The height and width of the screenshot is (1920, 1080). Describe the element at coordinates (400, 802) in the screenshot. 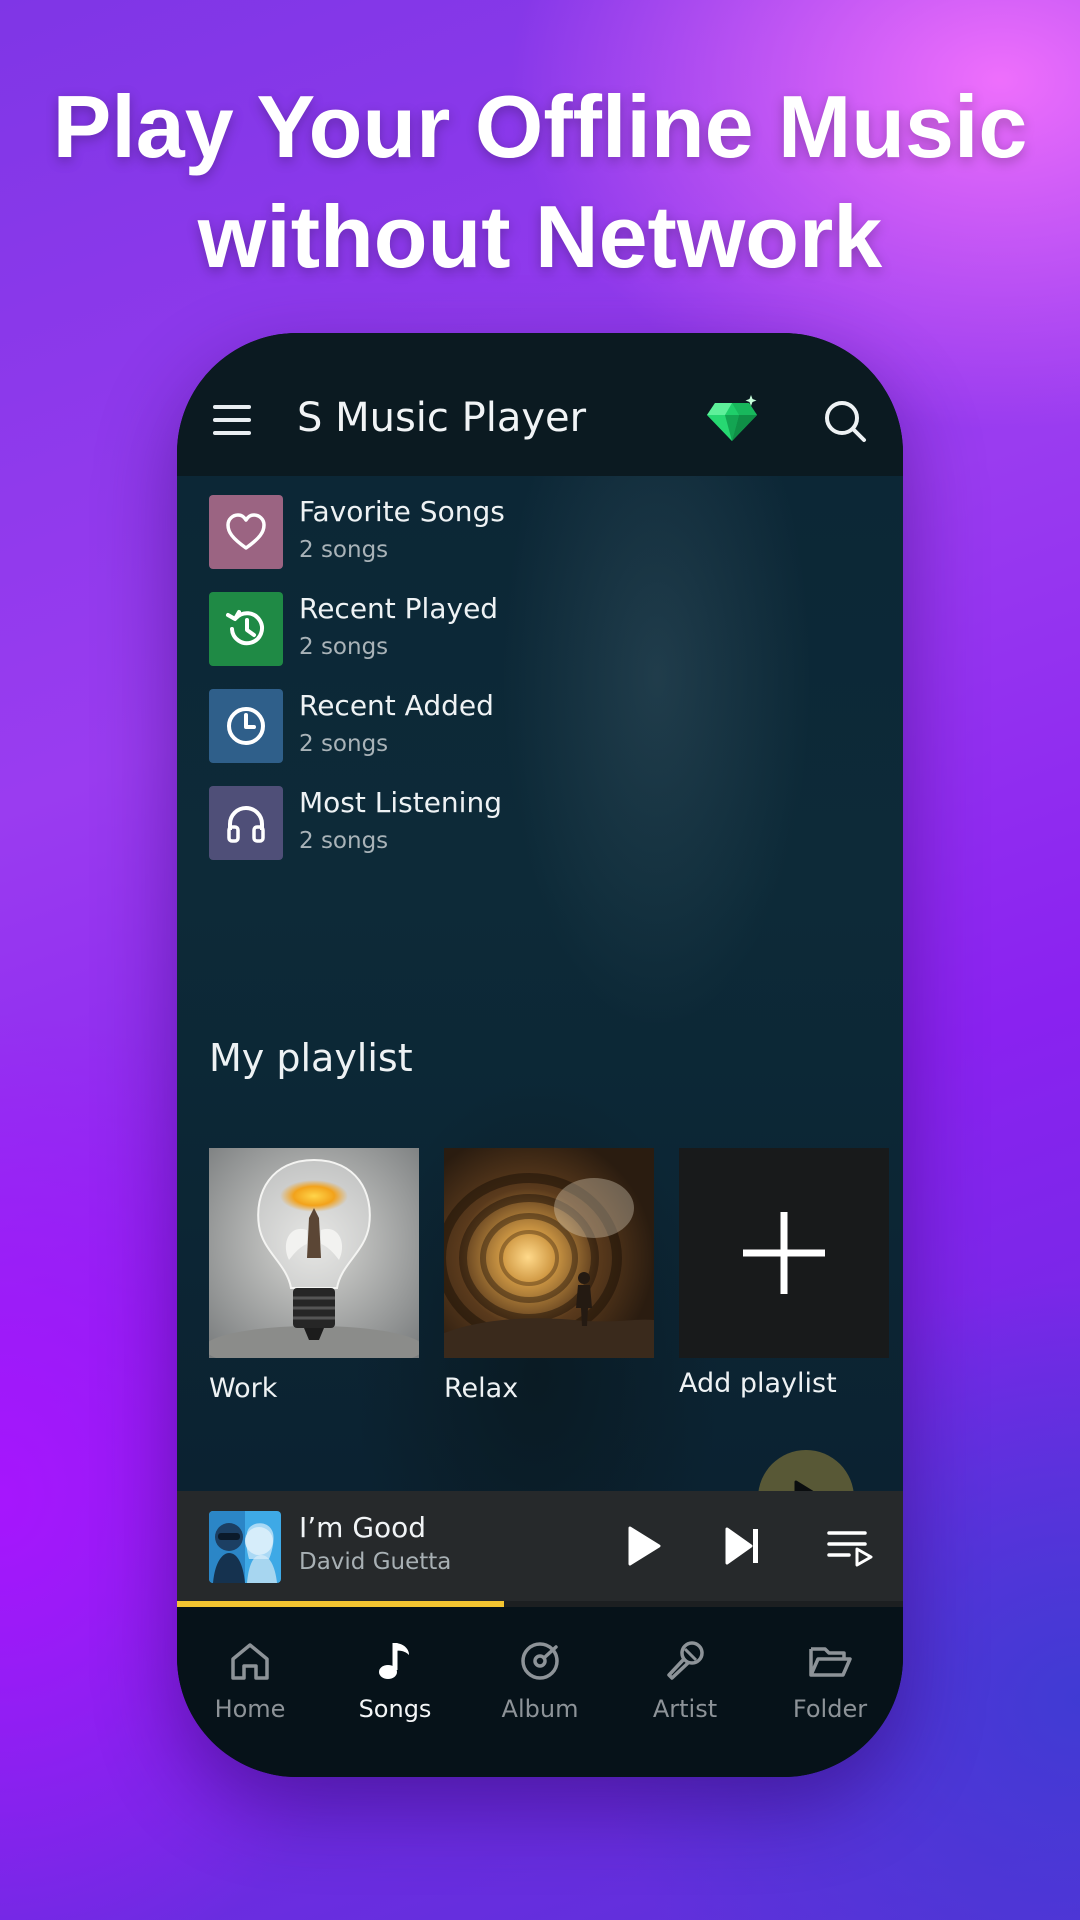

I see `list-item-title: Most Listening` at that location.